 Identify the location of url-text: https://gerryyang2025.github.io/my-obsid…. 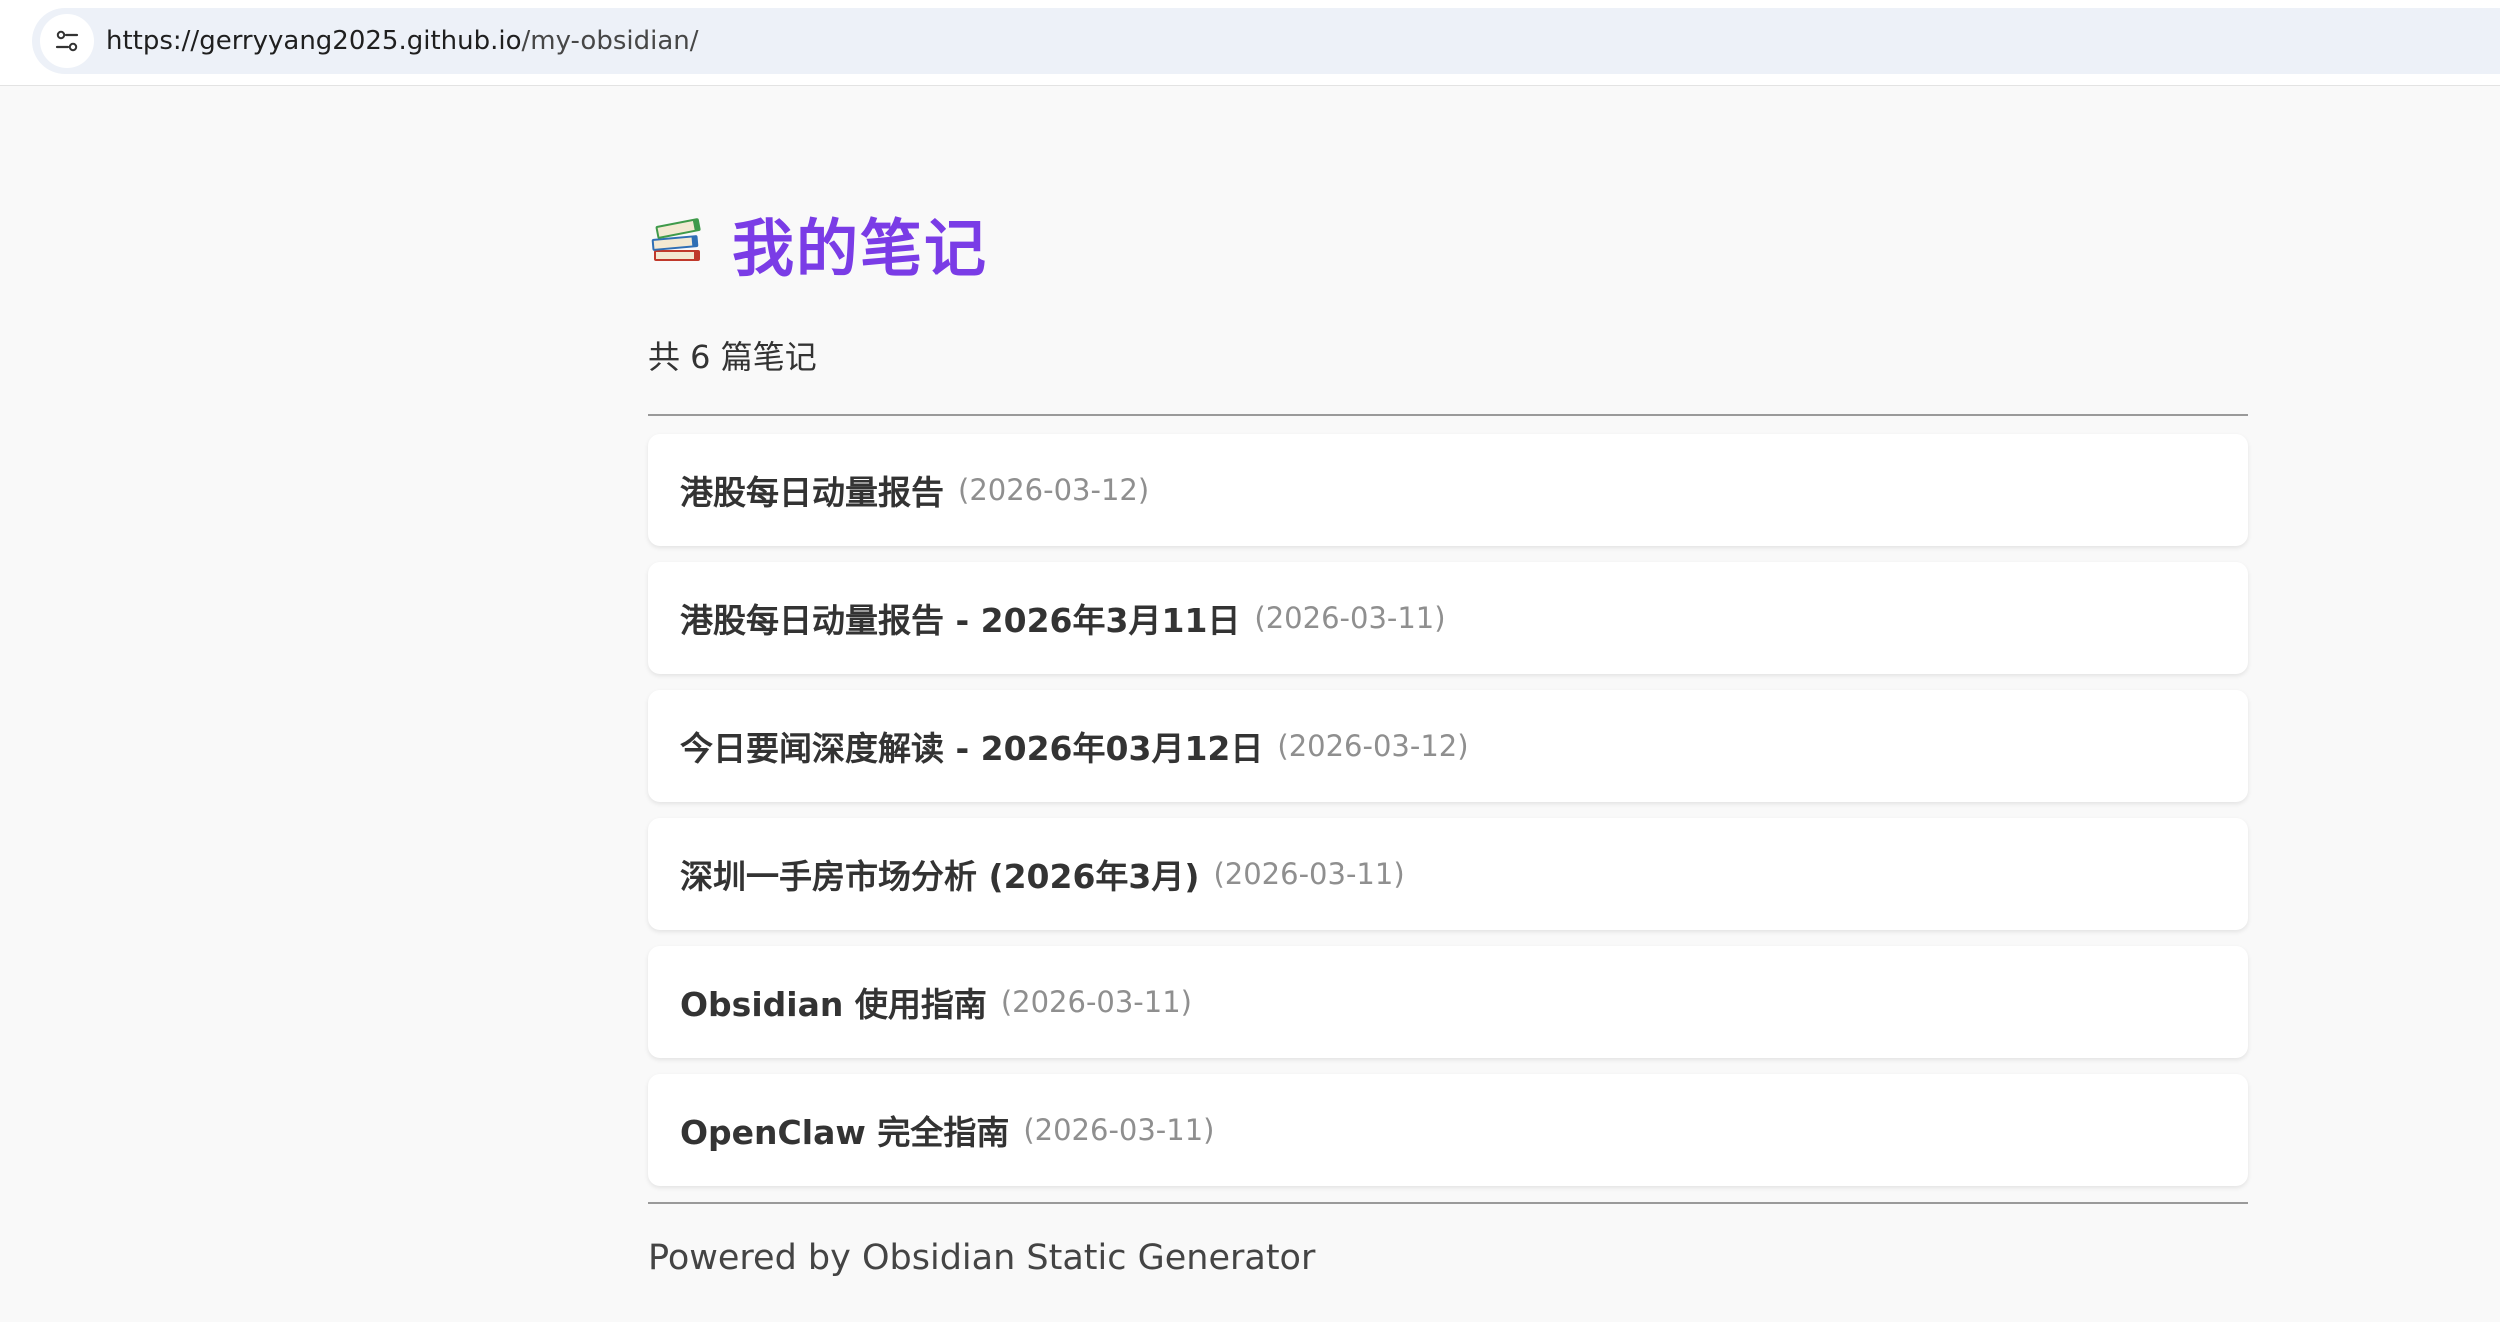
(402, 41).